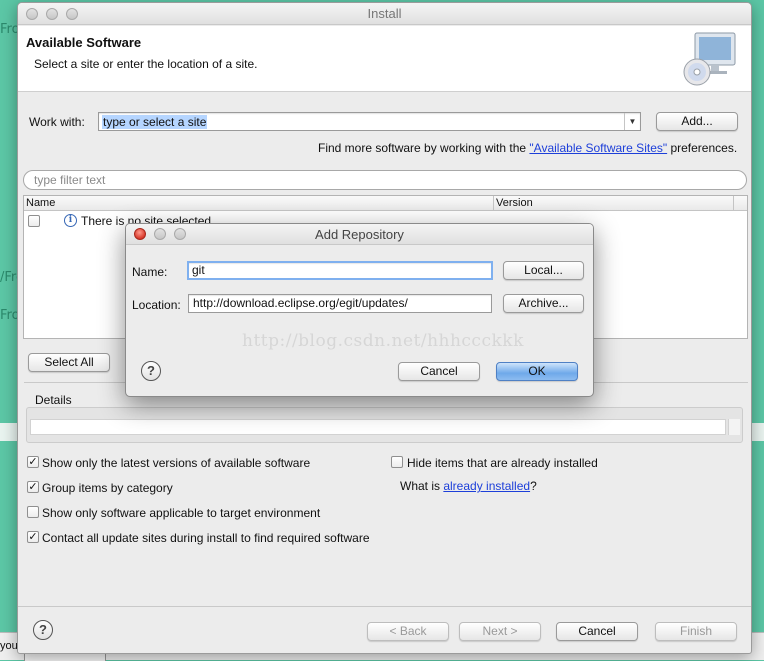 Image resolution: width=764 pixels, height=661 pixels. What do you see at coordinates (9, 646) in the screenshot?
I see `background-text-fragment: you` at bounding box center [9, 646].